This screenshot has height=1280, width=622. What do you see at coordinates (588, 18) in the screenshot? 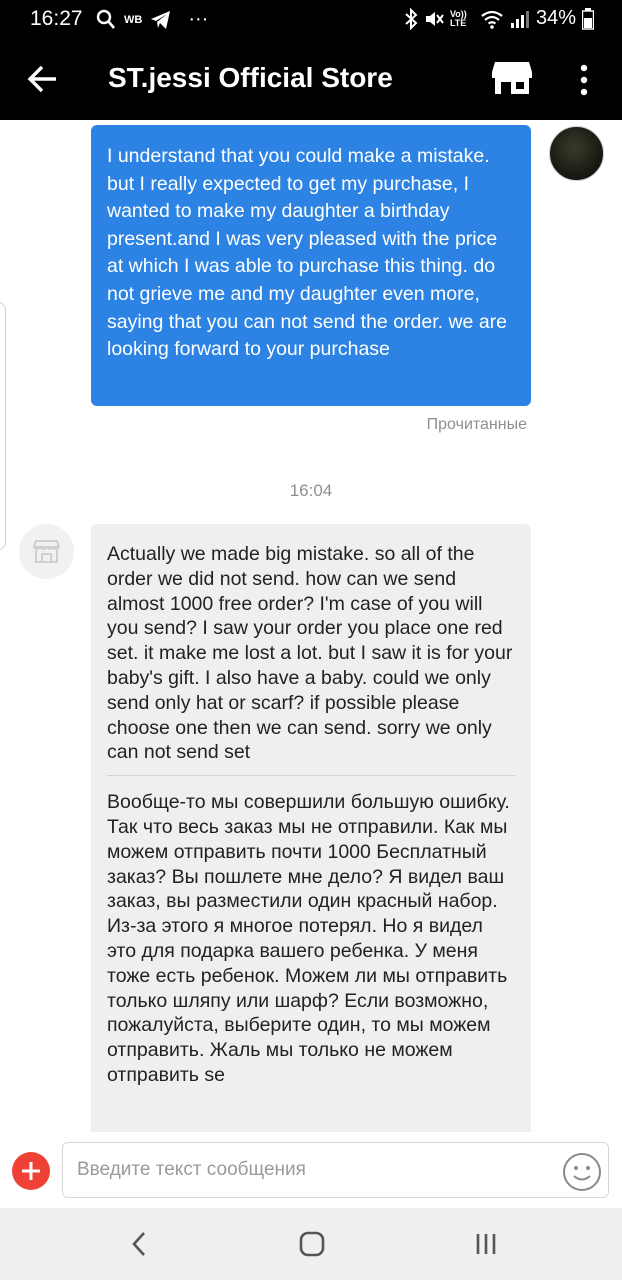
I see `battery-icon` at bounding box center [588, 18].